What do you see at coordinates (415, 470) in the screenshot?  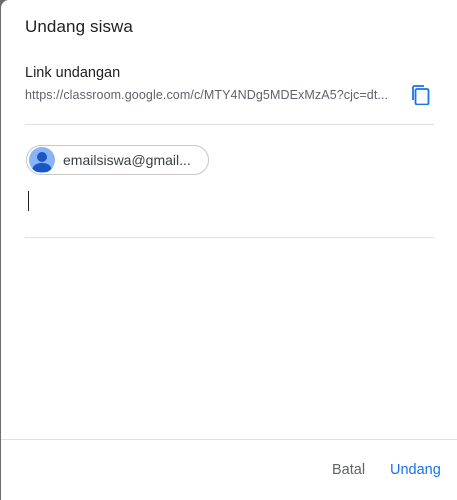 I see `invite-button: Undang` at bounding box center [415, 470].